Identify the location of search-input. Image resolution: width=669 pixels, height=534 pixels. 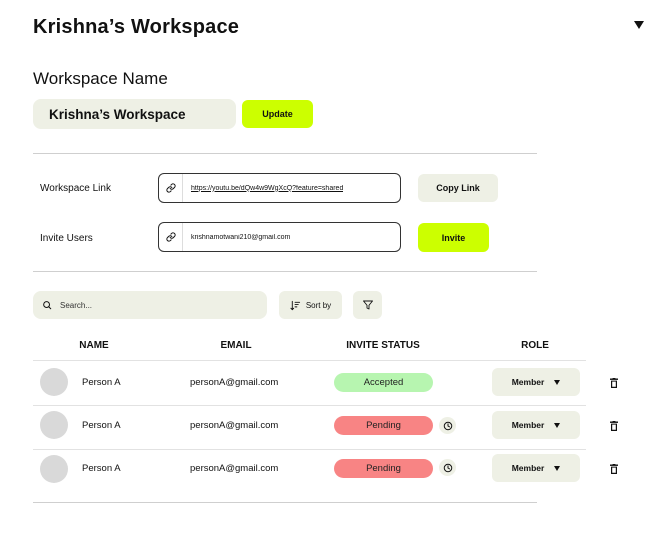
(150, 305).